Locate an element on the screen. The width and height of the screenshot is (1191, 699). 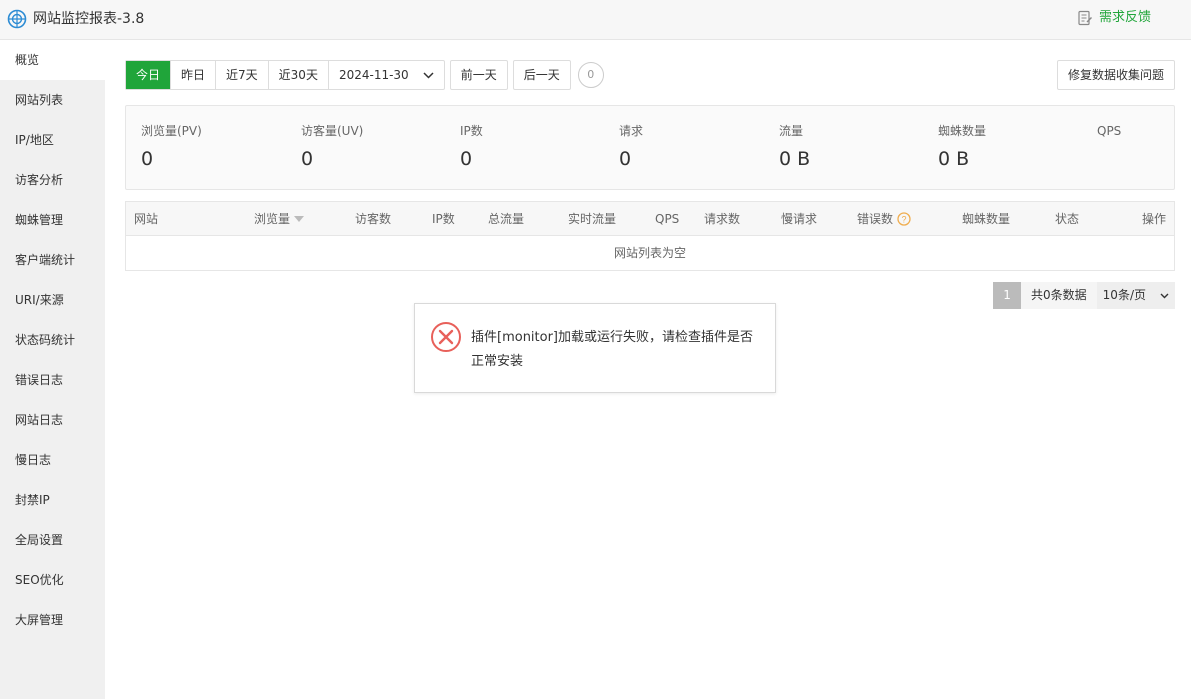
stat-pv: 浏览量(PV) 0 is located at coordinates (171, 147).